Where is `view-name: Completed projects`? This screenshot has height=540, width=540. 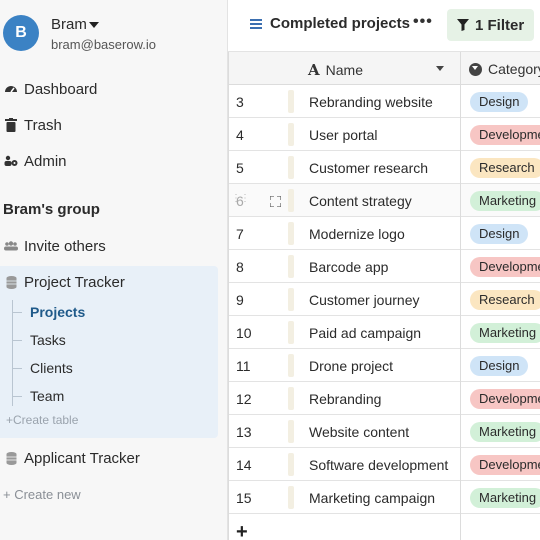 view-name: Completed projects is located at coordinates (340, 23).